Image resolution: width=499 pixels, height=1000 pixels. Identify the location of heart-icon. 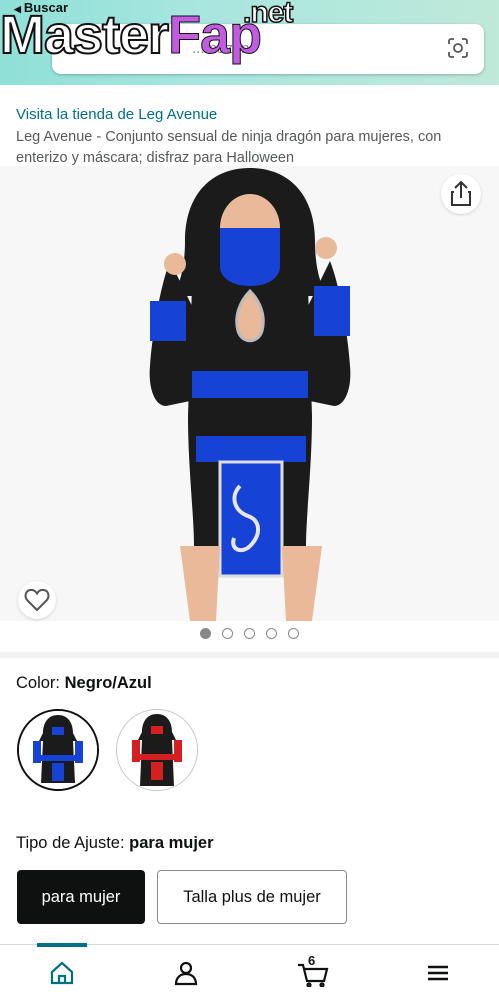
(37, 600).